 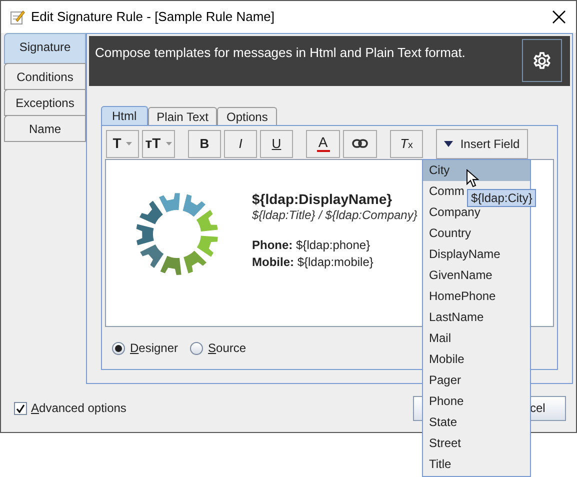 I want to click on menu-item: GivenName, so click(x=476, y=275).